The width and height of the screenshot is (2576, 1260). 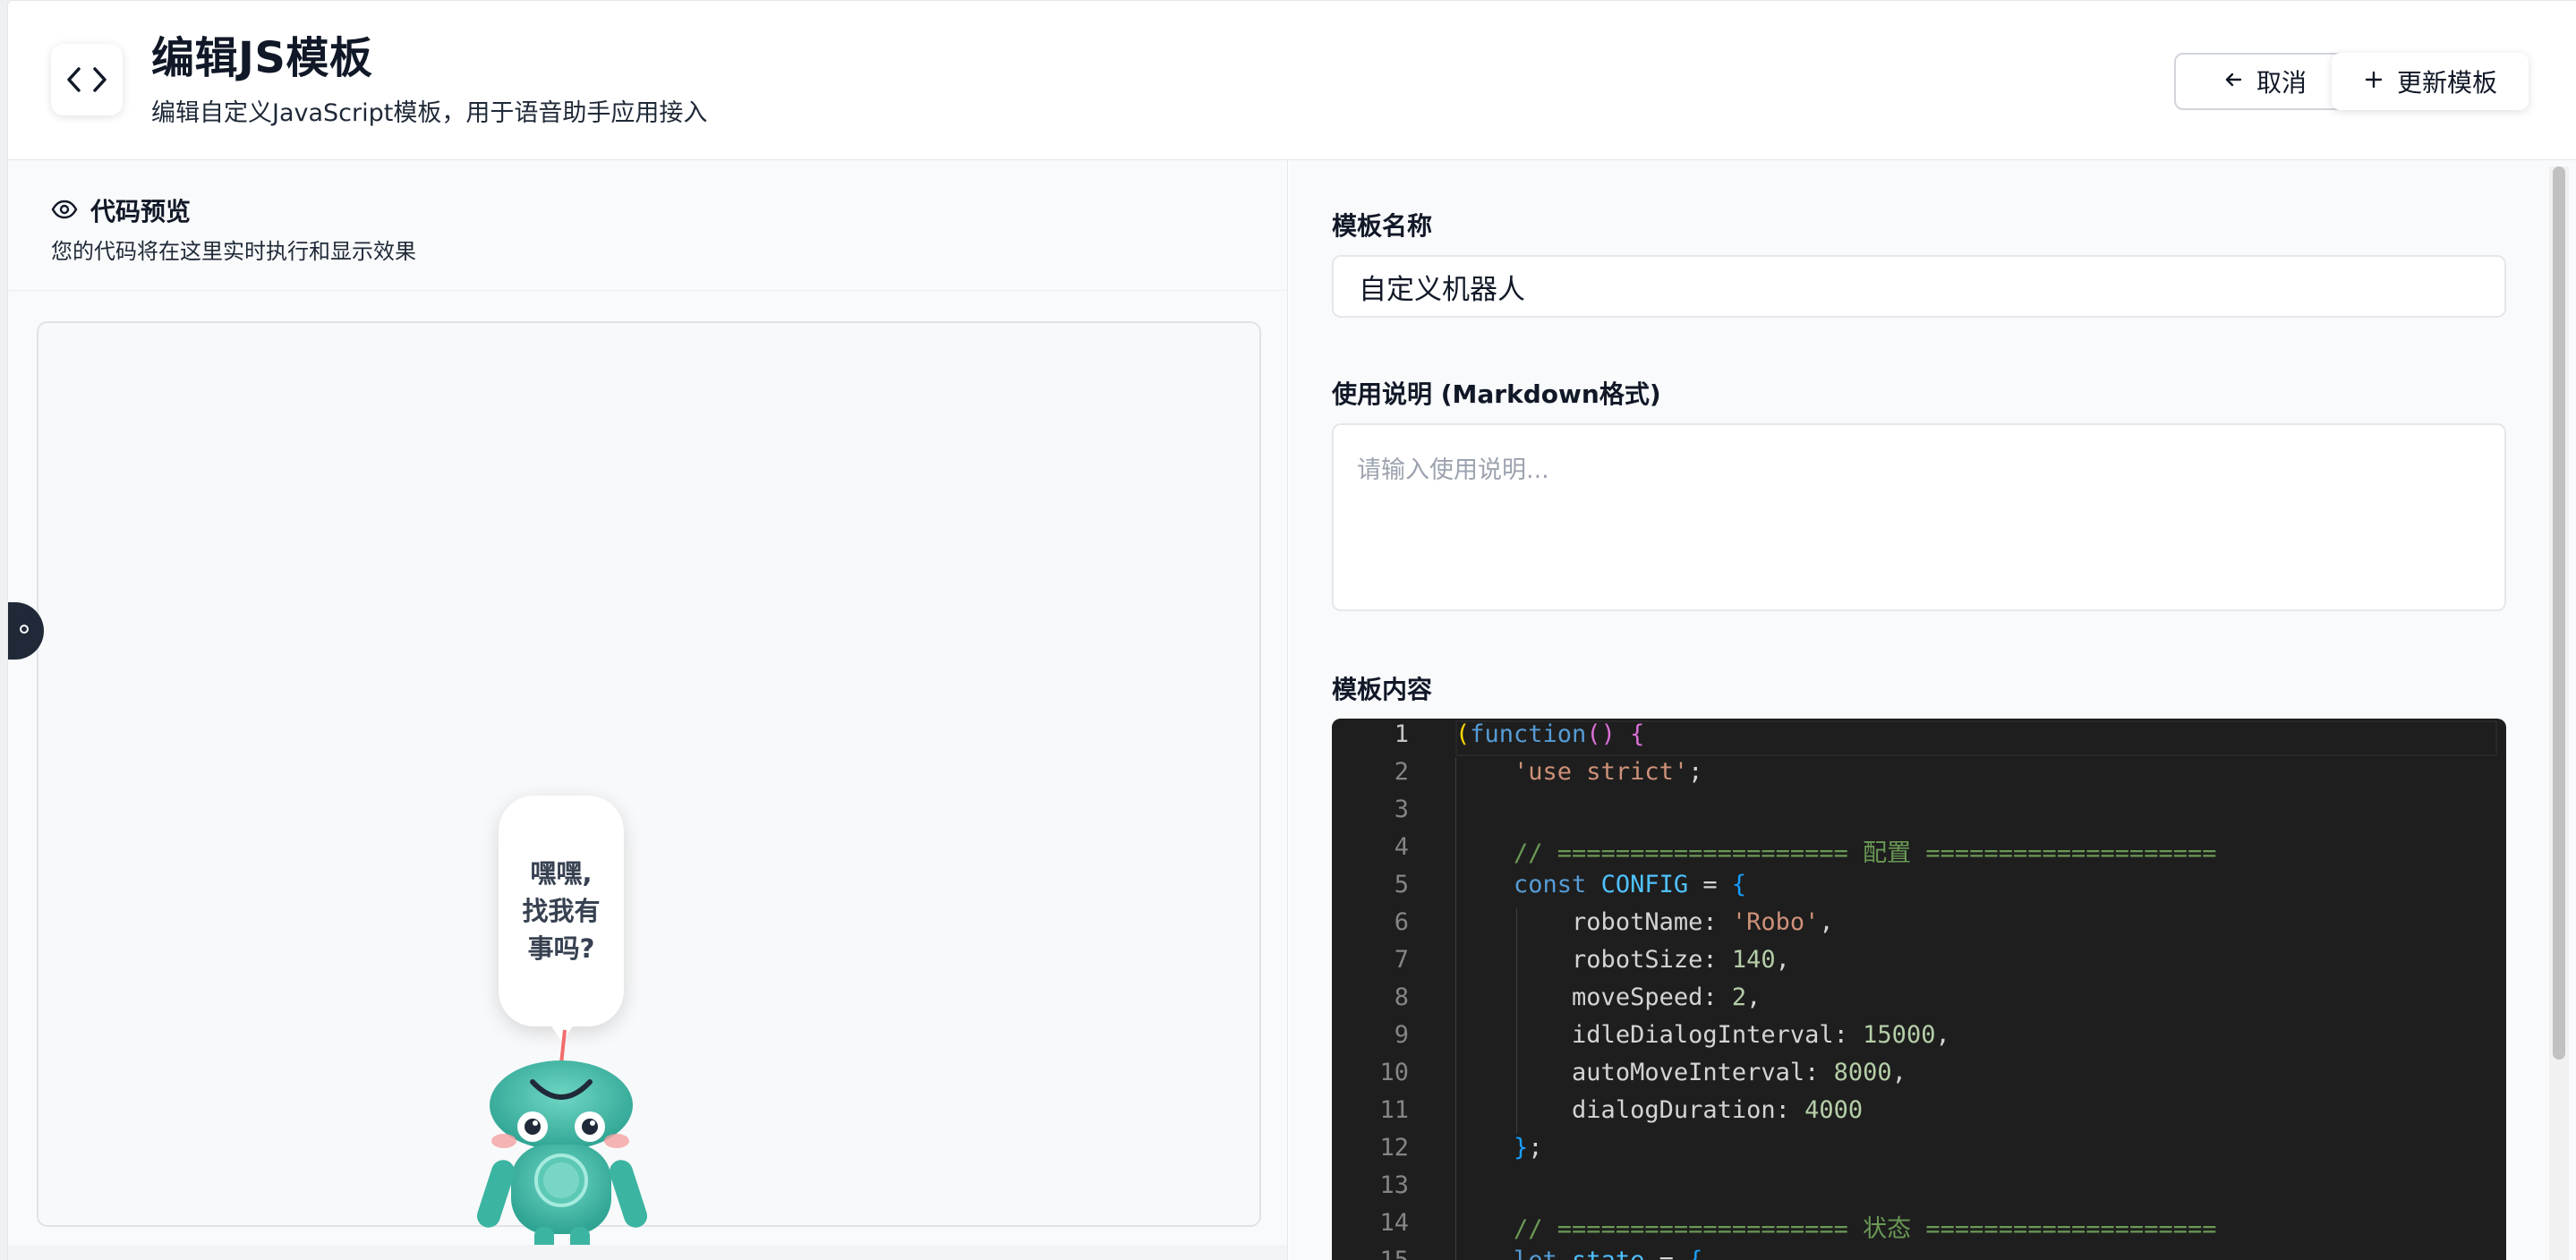 What do you see at coordinates (1578, 1253) in the screenshot?
I see `code-line-15: let state = {` at bounding box center [1578, 1253].